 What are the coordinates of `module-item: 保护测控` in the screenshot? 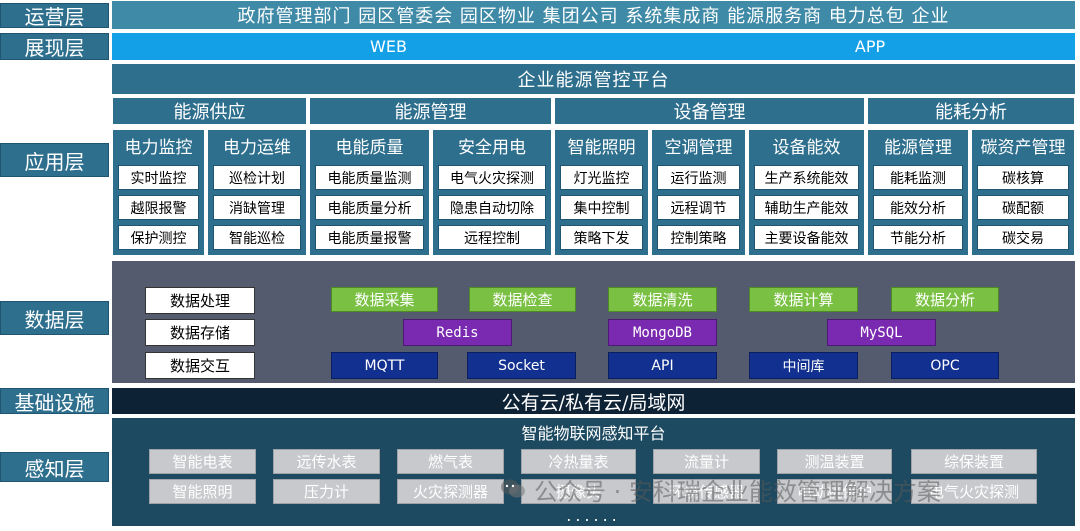 It's located at (158, 237).